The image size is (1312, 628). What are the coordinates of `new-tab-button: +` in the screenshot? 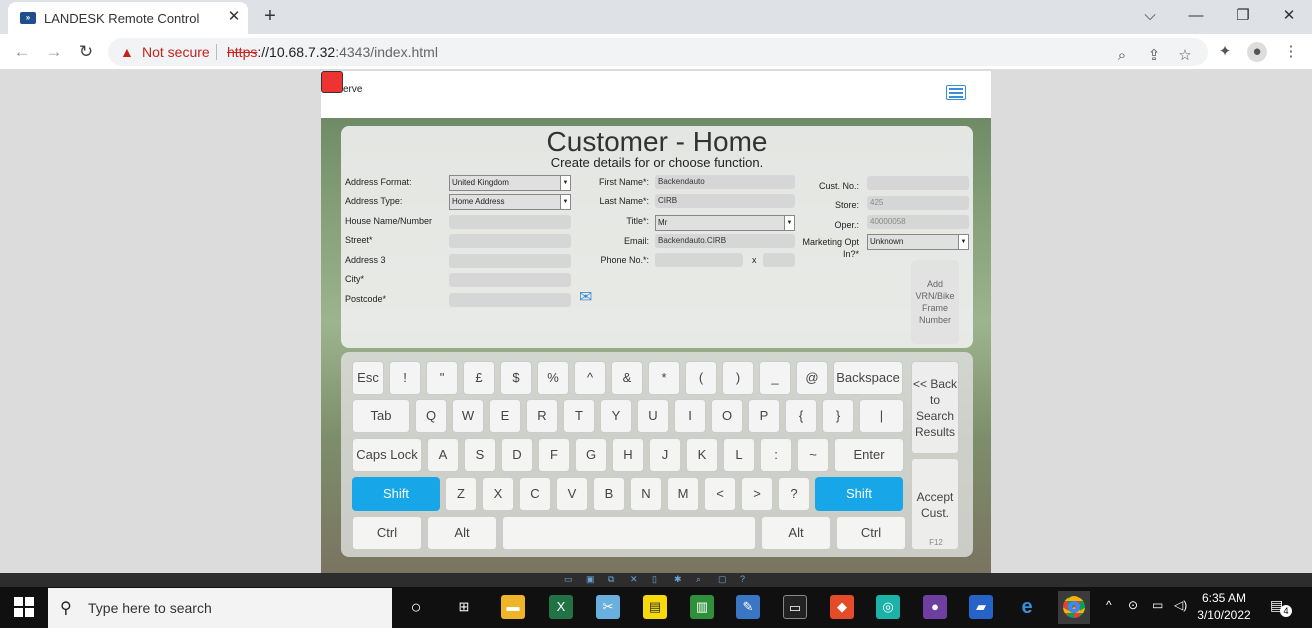 It's located at (270, 16).